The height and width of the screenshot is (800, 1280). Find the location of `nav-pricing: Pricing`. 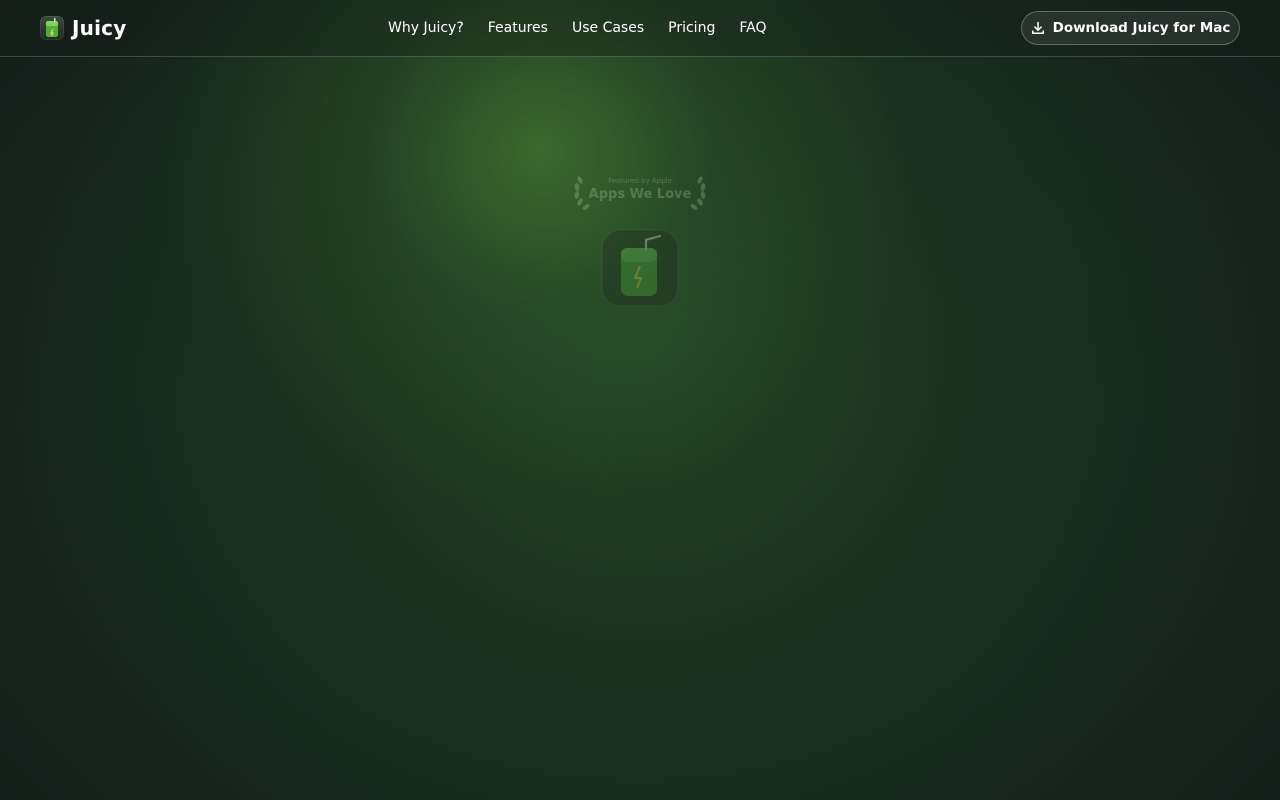

nav-pricing: Pricing is located at coordinates (691, 28).